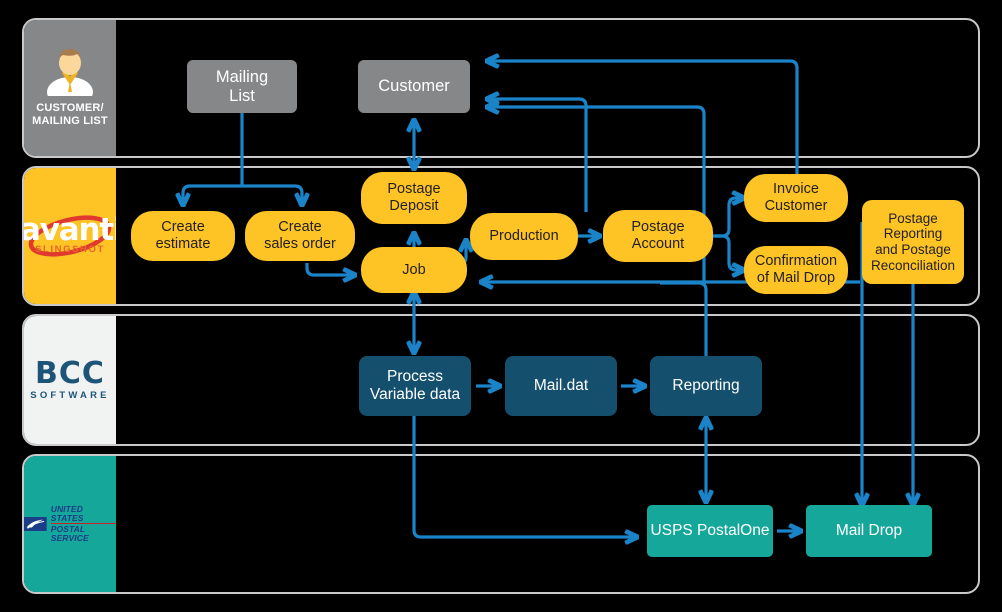  I want to click on lane-avanti-logo: avanti SLINGSHOT, so click(70, 236).